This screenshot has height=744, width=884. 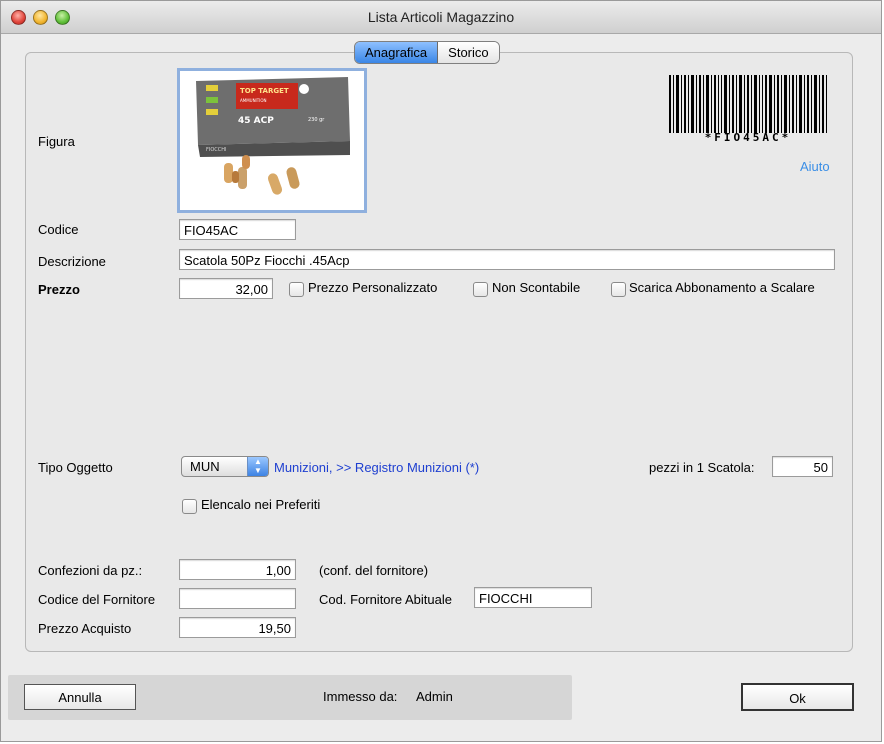 I want to click on prezzo-personalizzato-checkbox, so click(x=296, y=289).